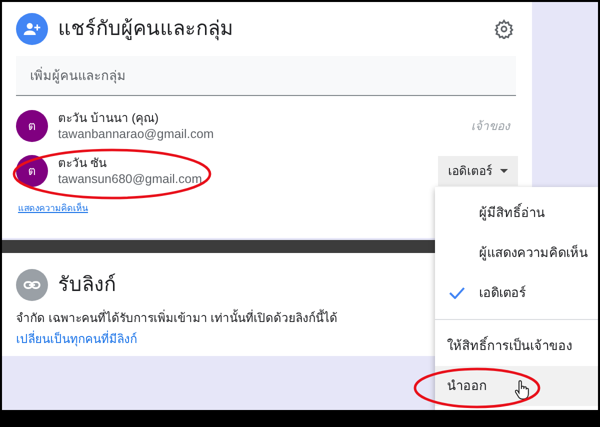  What do you see at coordinates (136, 134) in the screenshot?
I see `person-email: tawanbannarao@gmail.com` at bounding box center [136, 134].